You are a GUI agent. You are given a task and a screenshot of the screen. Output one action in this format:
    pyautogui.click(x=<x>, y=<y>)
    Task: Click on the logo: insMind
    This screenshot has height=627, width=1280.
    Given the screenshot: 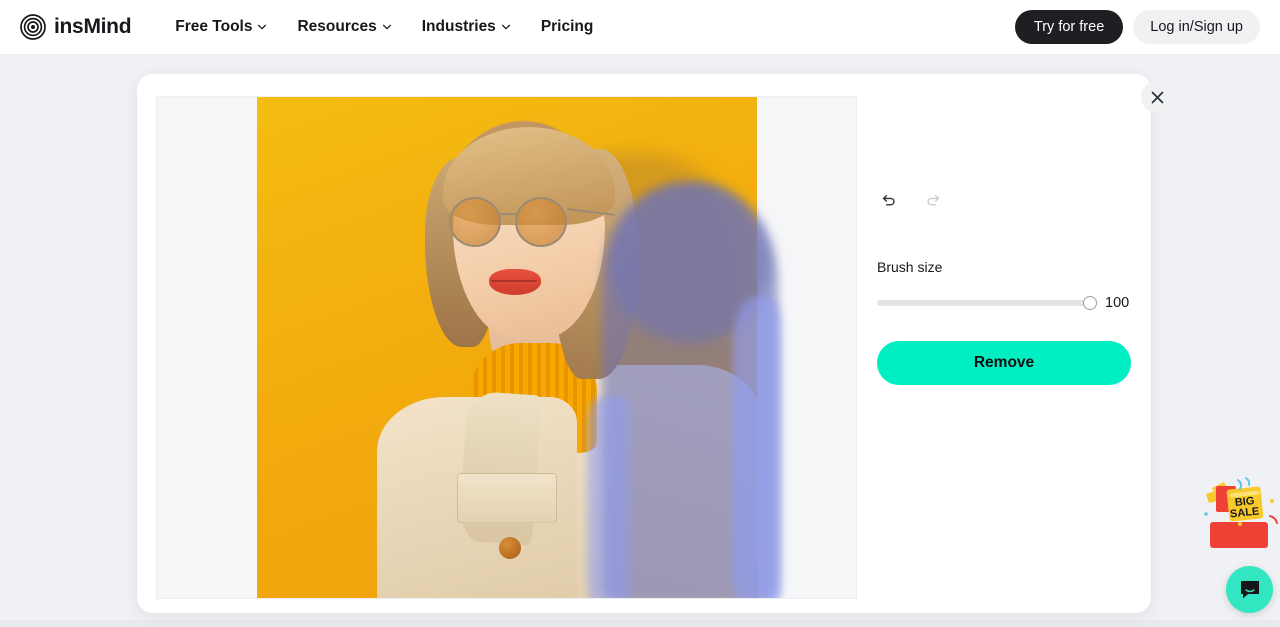 What is the action you would take?
    pyautogui.click(x=76, y=27)
    